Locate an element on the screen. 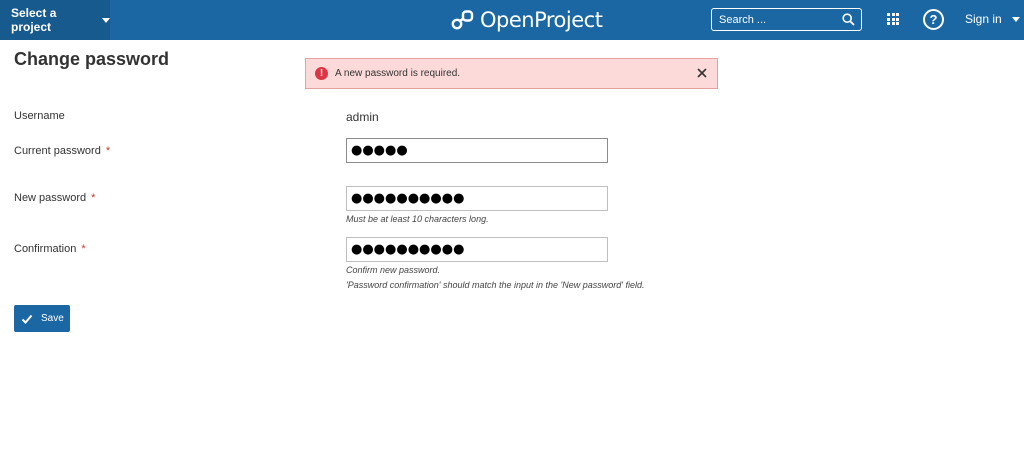 The height and width of the screenshot is (467, 1024). save-button-label: Save is located at coordinates (52, 318).